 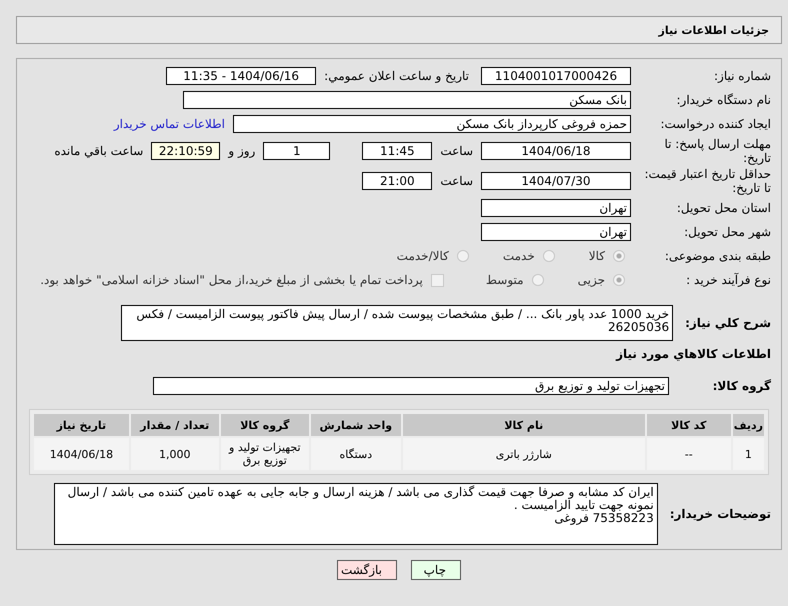 I want to click on page-title: جزئیات اطلاعات نیاز, so click(x=713, y=30).